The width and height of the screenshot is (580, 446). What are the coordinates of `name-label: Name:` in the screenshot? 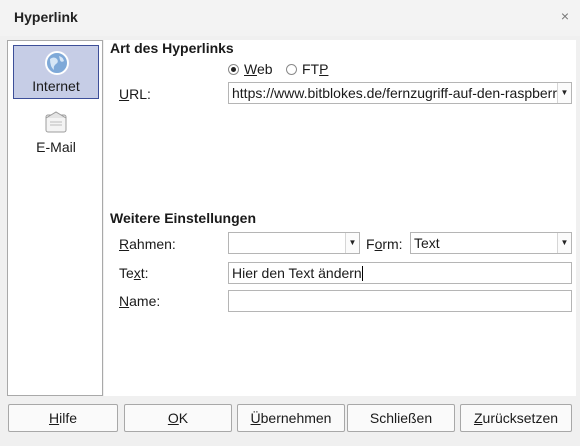 It's located at (140, 301).